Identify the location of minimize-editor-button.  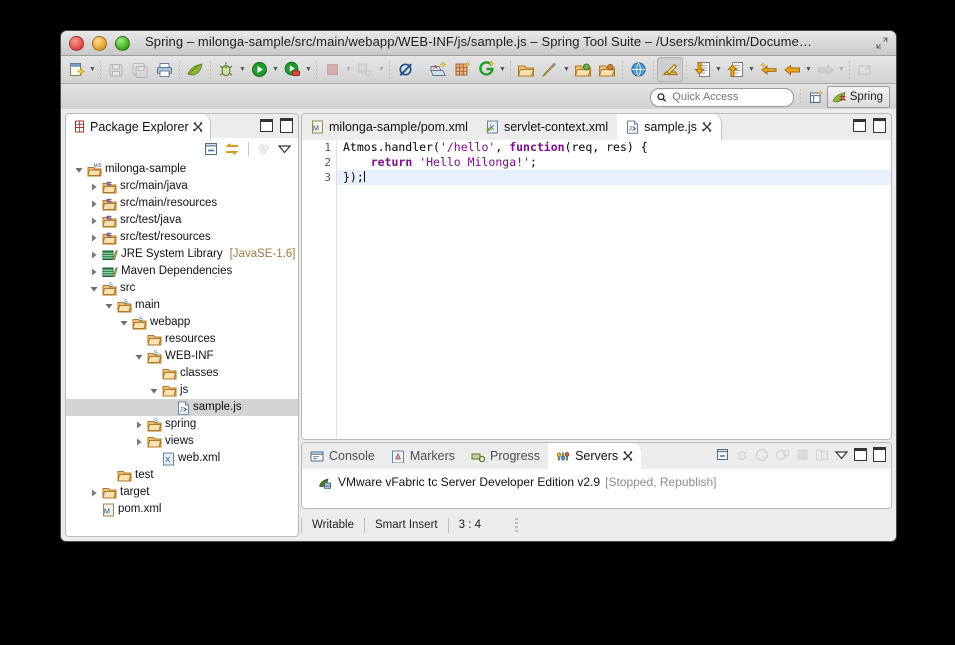
(859, 125).